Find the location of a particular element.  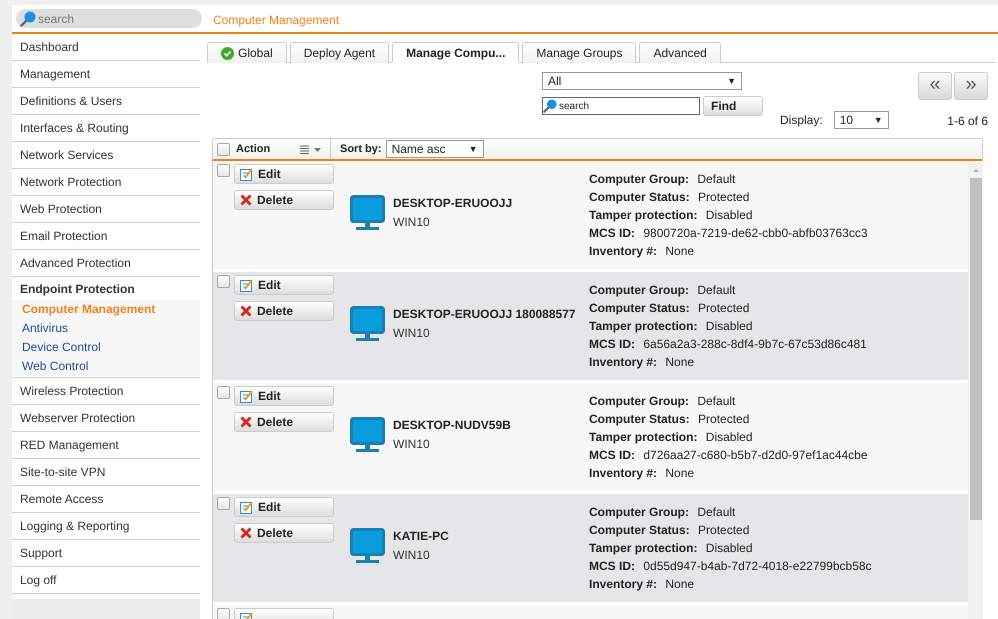

sidebar-item: Definitions & Users is located at coordinates (110, 101).